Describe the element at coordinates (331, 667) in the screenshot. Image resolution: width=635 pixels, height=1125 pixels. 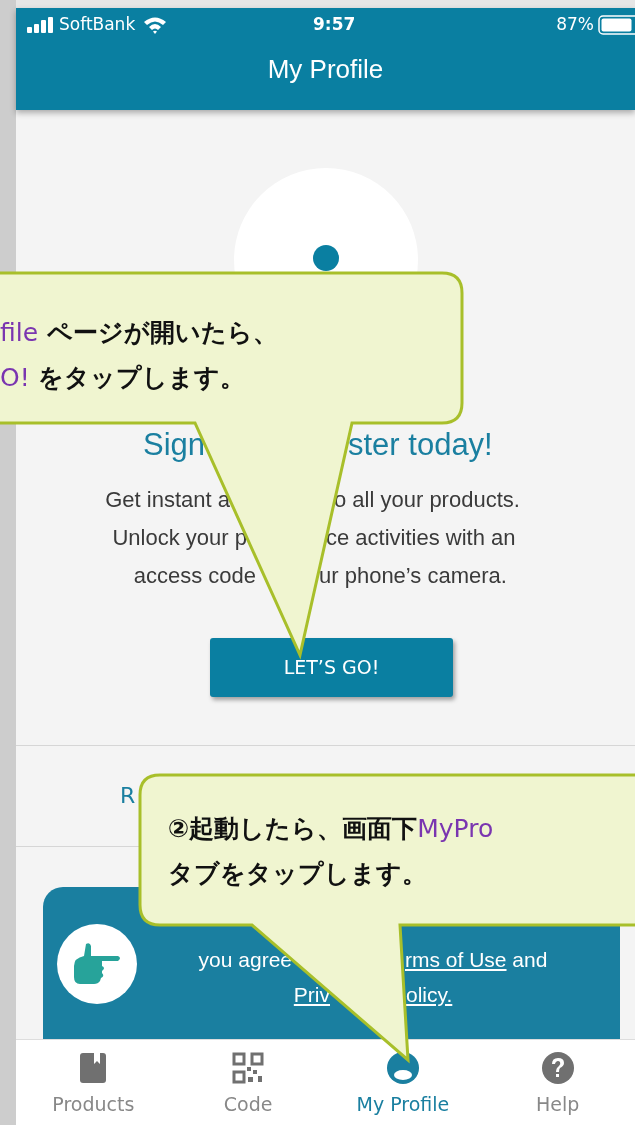
I see `lets-go-button: LET’S GO!` at that location.